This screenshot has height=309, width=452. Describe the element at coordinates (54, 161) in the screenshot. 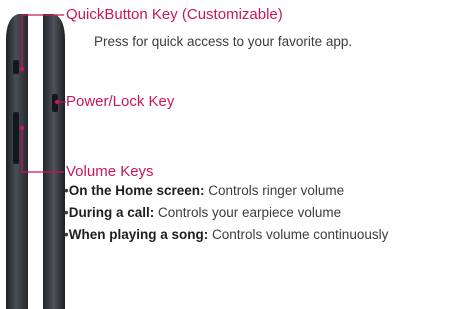

I see `phone-right-body` at that location.